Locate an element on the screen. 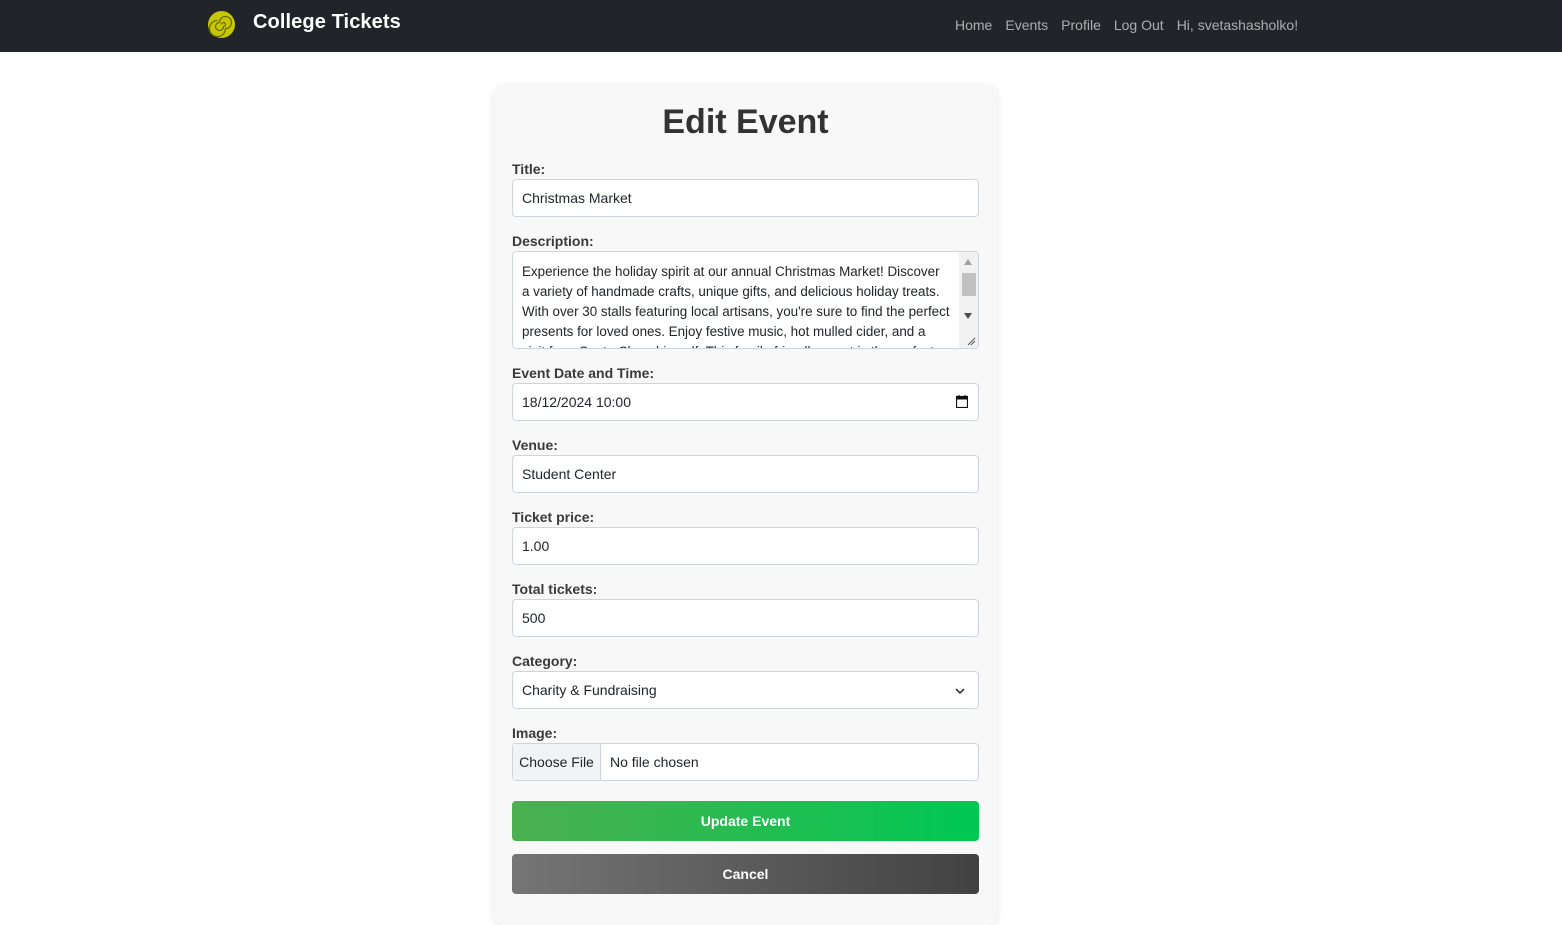 Image resolution: width=1562 pixels, height=925 pixels. nav-link-profile: Profile is located at coordinates (1081, 25).